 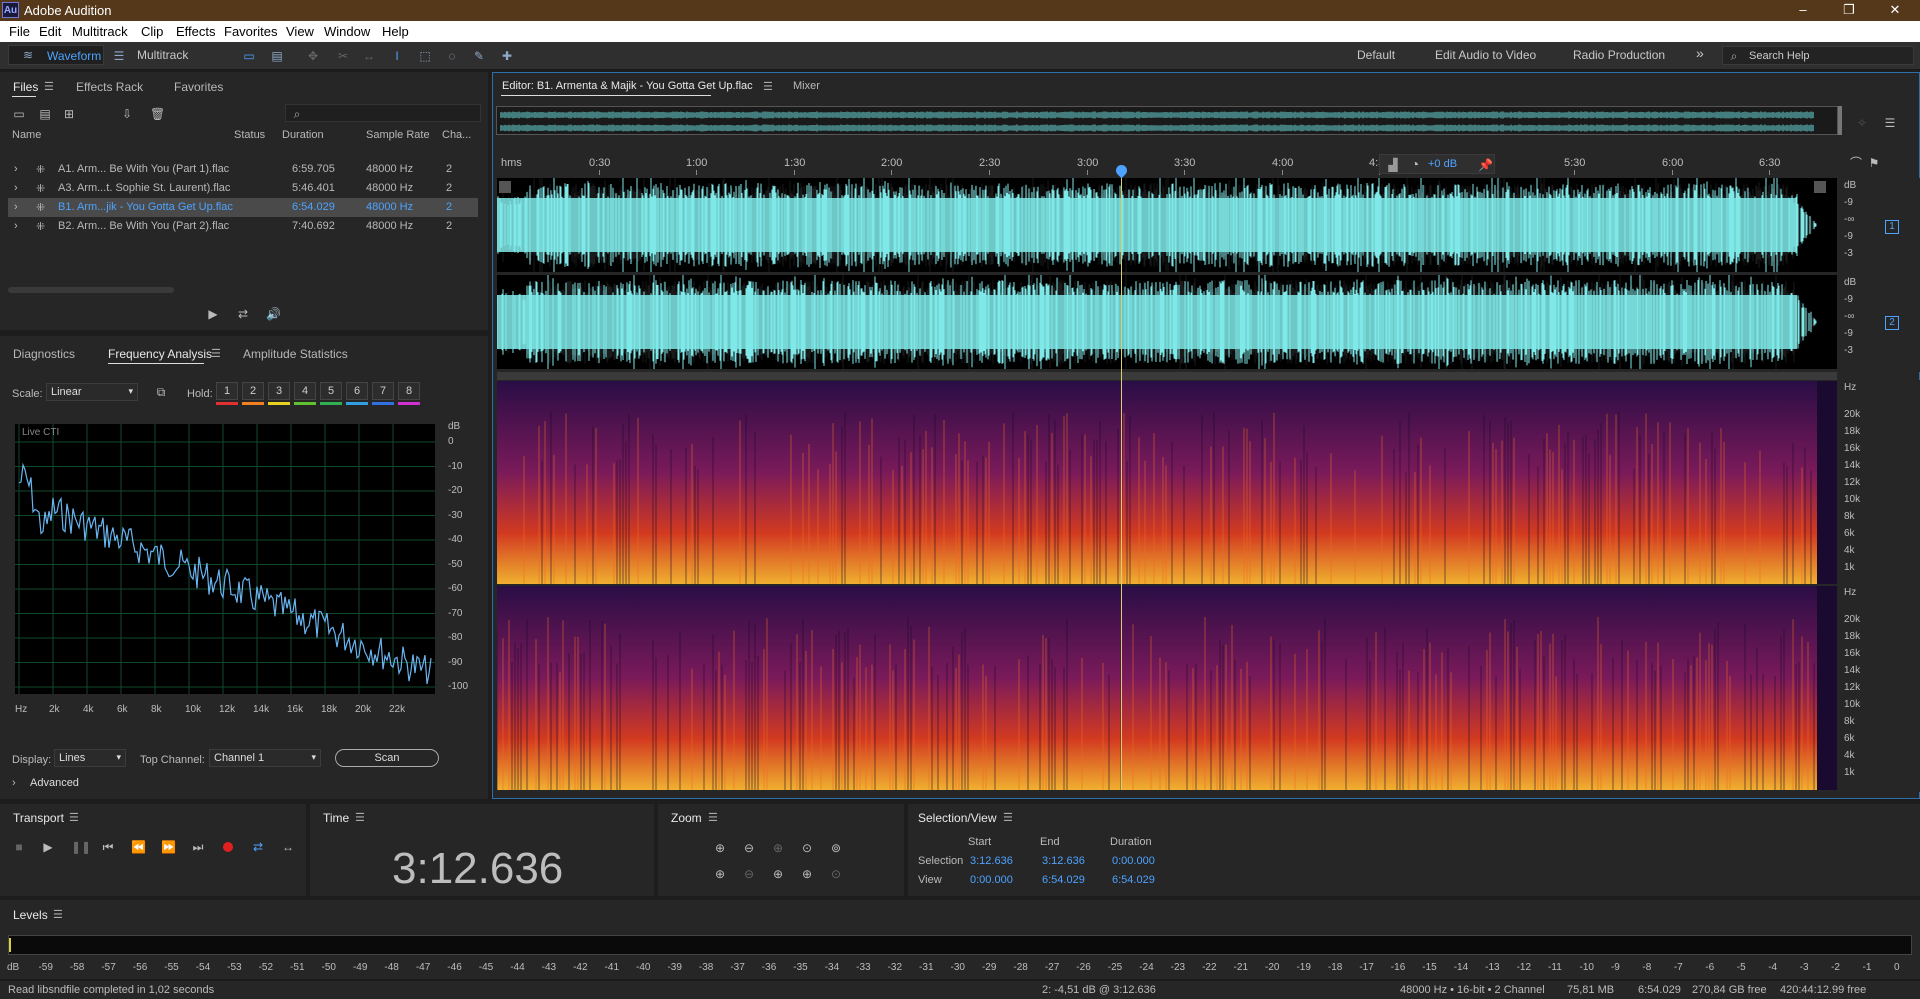 What do you see at coordinates (50, 31) in the screenshot?
I see `menu-edit: Edit` at bounding box center [50, 31].